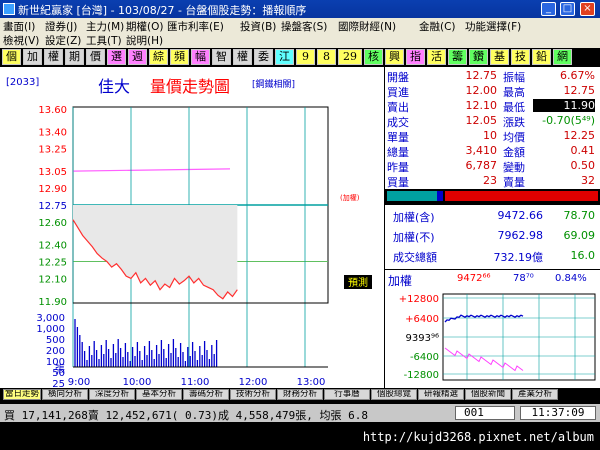 The height and width of the screenshot is (450, 600). I want to click on toolbar-button: 興, so click(394, 57).